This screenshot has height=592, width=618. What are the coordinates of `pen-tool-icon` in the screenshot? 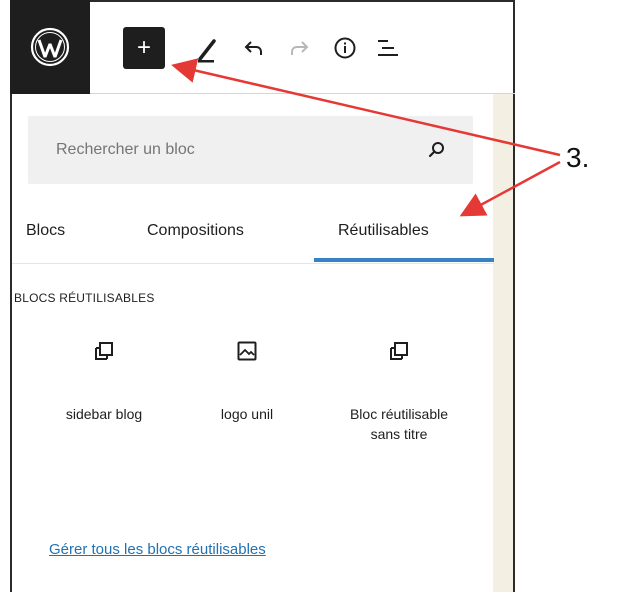 It's located at (207, 51).